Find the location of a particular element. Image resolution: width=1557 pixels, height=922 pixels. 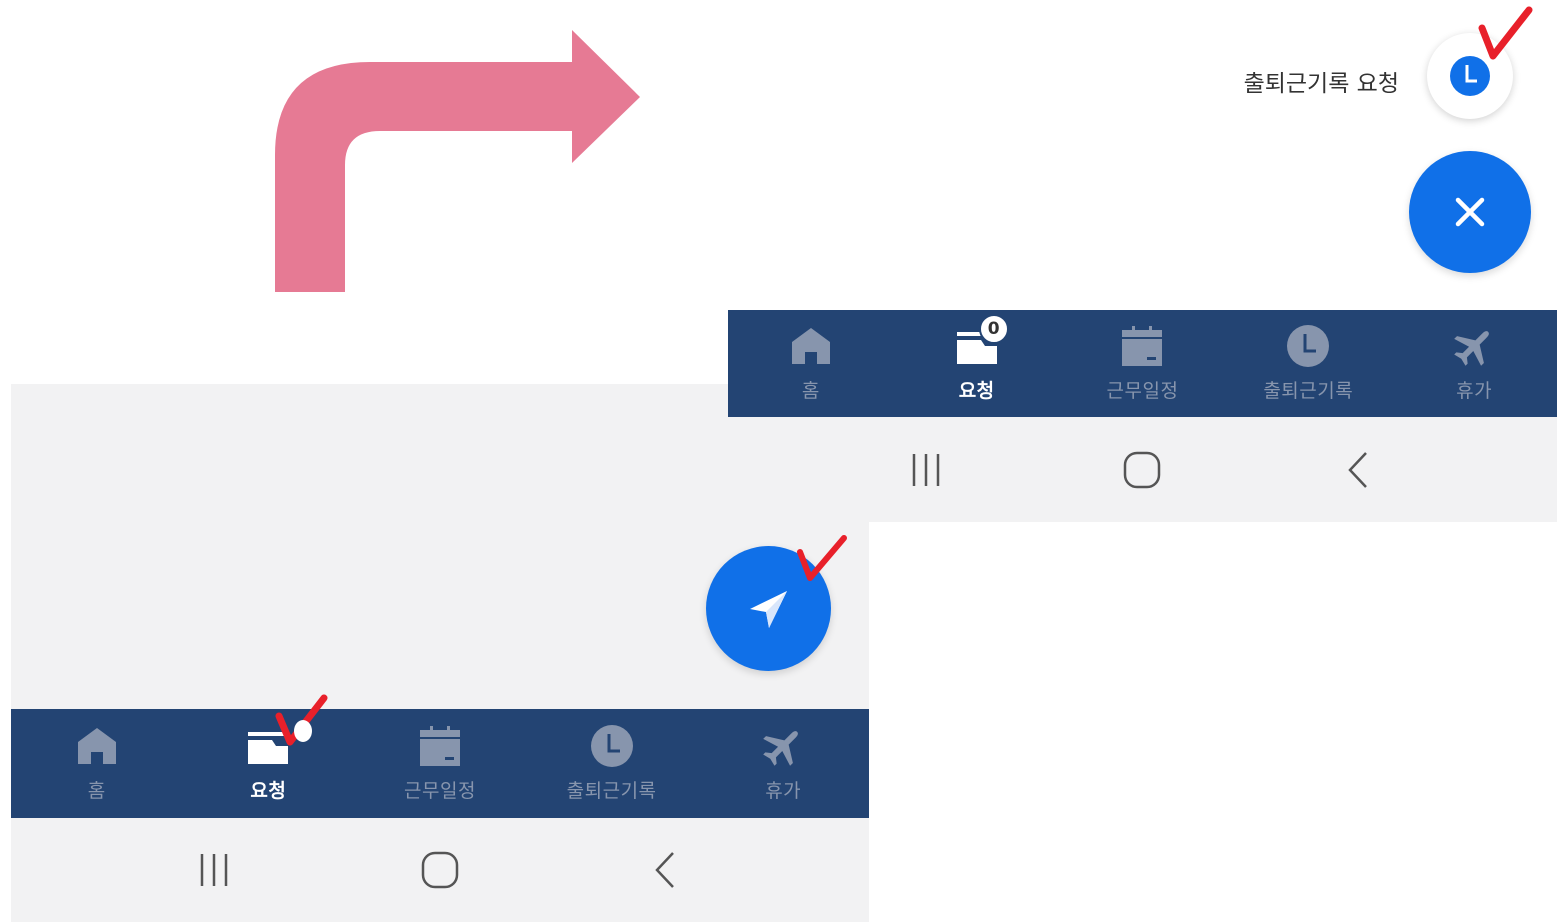

attendance-request-button is located at coordinates (1470, 76).